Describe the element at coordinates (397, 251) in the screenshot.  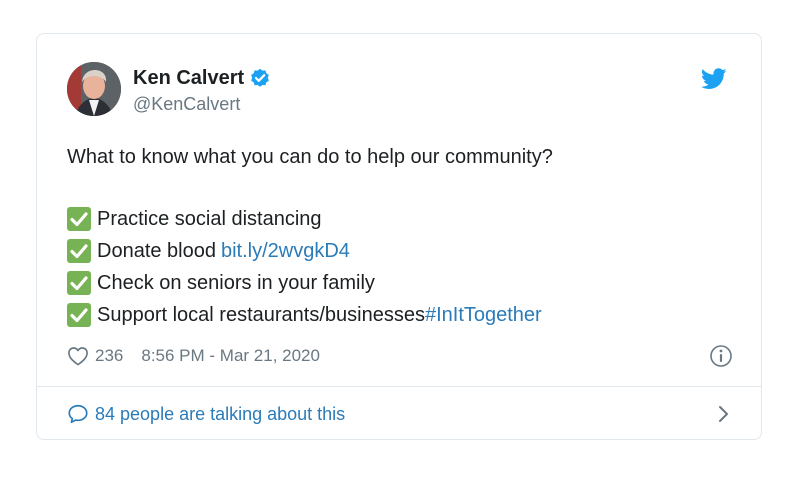
I see `list-item: Donate blood bit.ly/2wvgkD4` at that location.